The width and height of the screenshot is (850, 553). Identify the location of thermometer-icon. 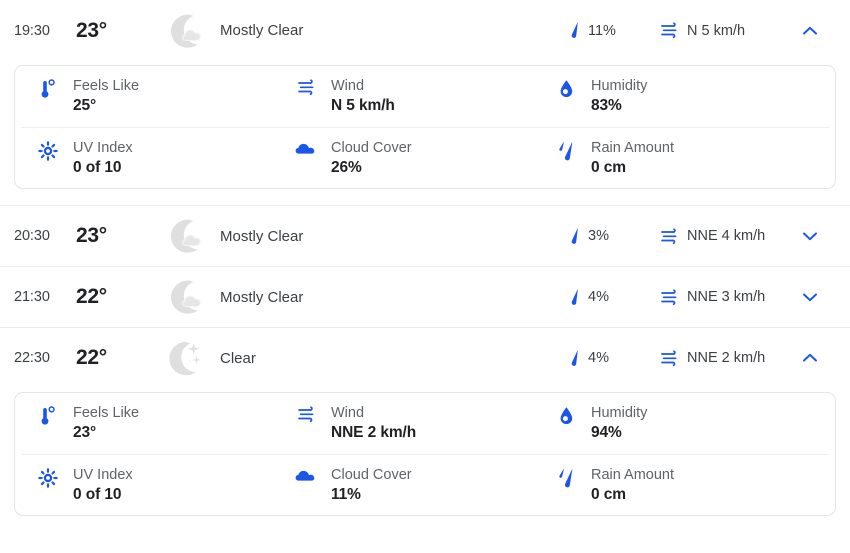
(48, 88).